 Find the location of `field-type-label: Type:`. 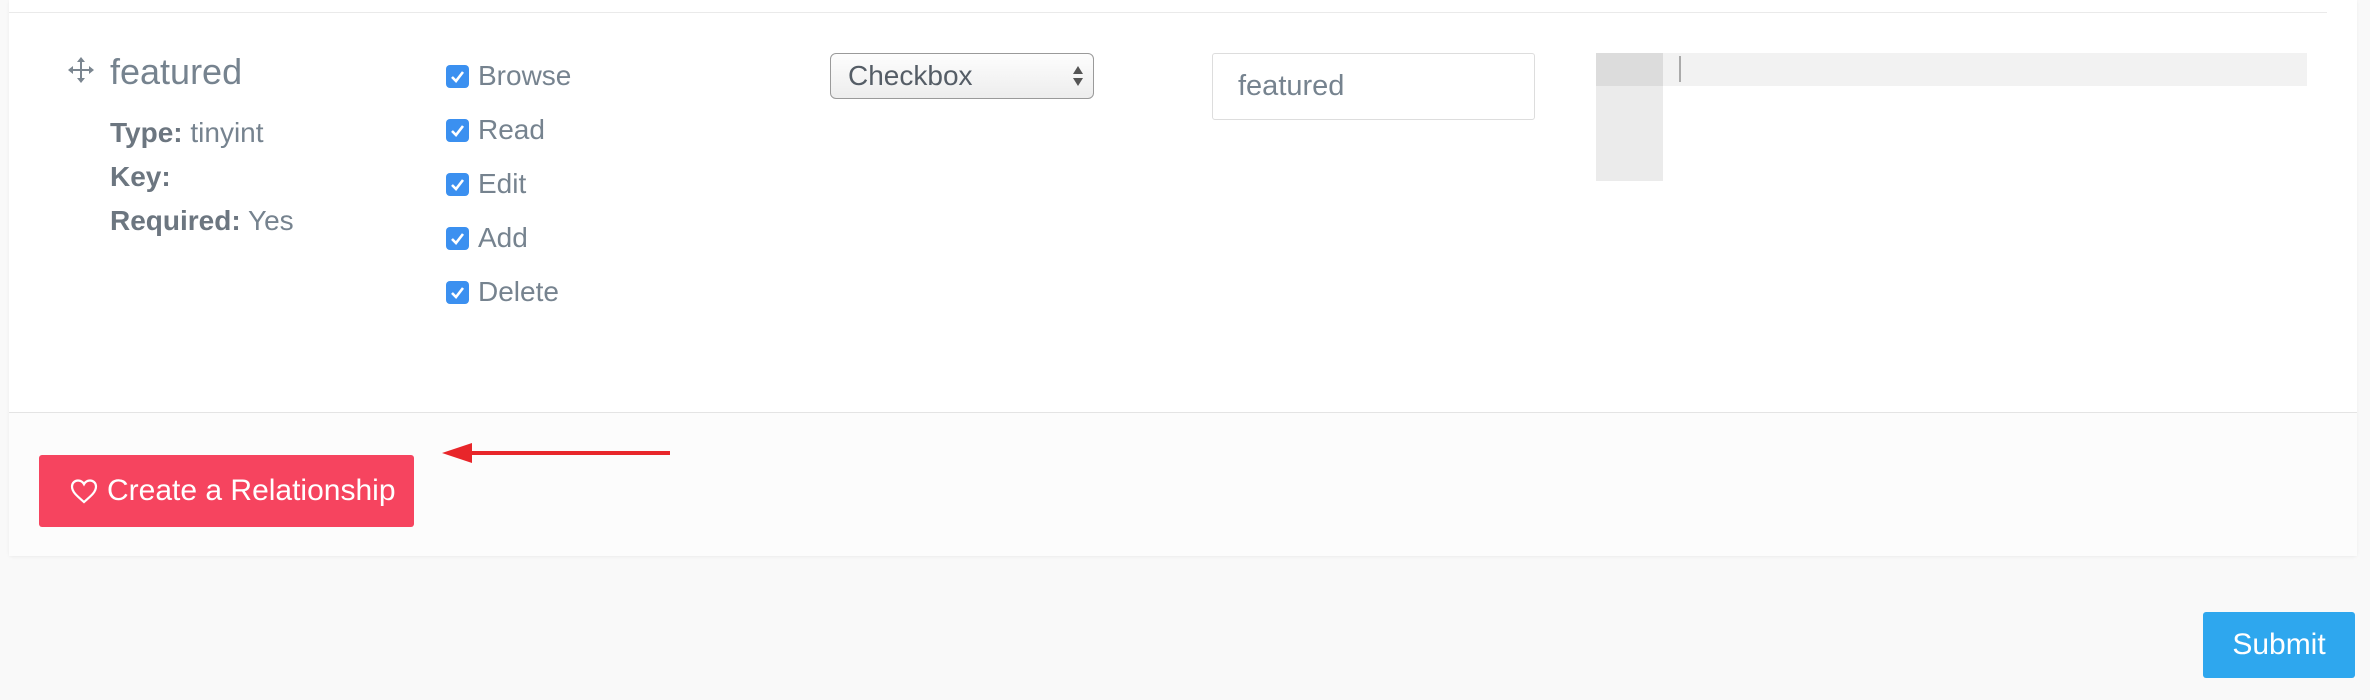

field-type-label: Type: is located at coordinates (146, 132).